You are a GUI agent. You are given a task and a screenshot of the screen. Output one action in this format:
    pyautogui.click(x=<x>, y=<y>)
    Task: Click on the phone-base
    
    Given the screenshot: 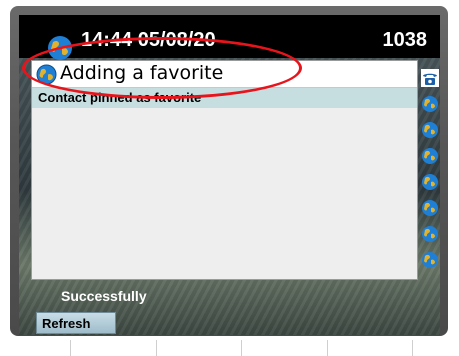 What is the action you would take?
    pyautogui.click(x=229, y=346)
    